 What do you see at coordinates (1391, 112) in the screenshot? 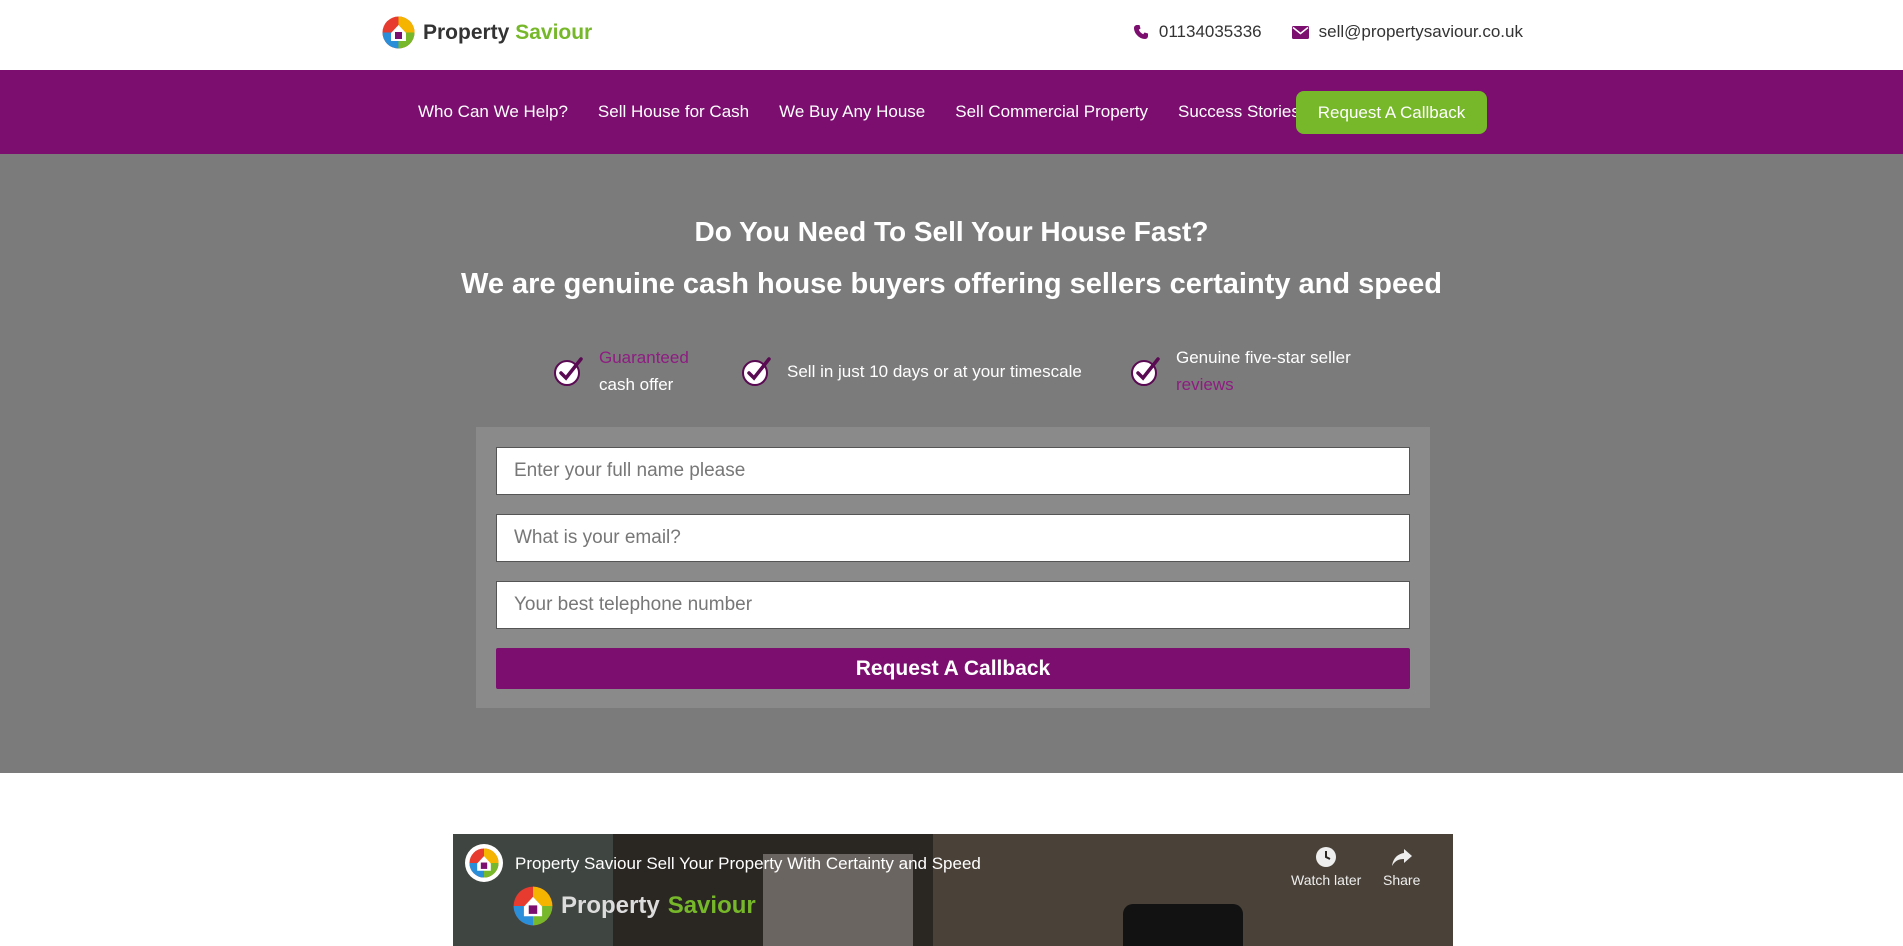
I see `request-callback-nav-button: Request A Callback` at bounding box center [1391, 112].